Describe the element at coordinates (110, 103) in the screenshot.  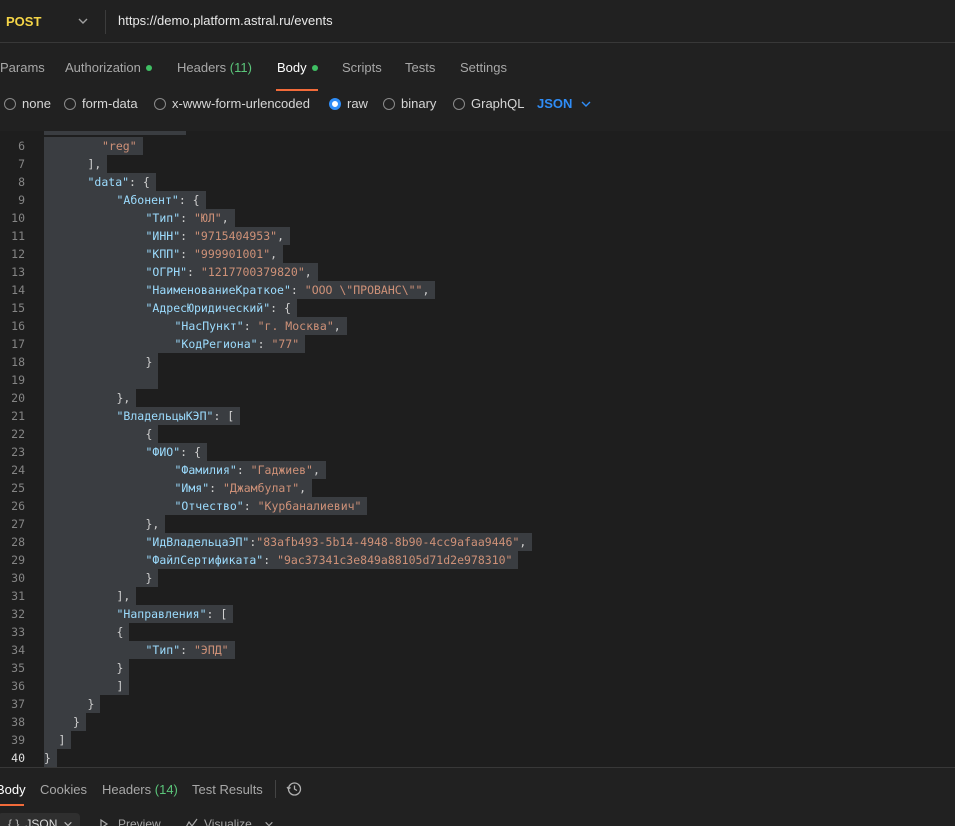
I see `radio-label: form-data` at that location.